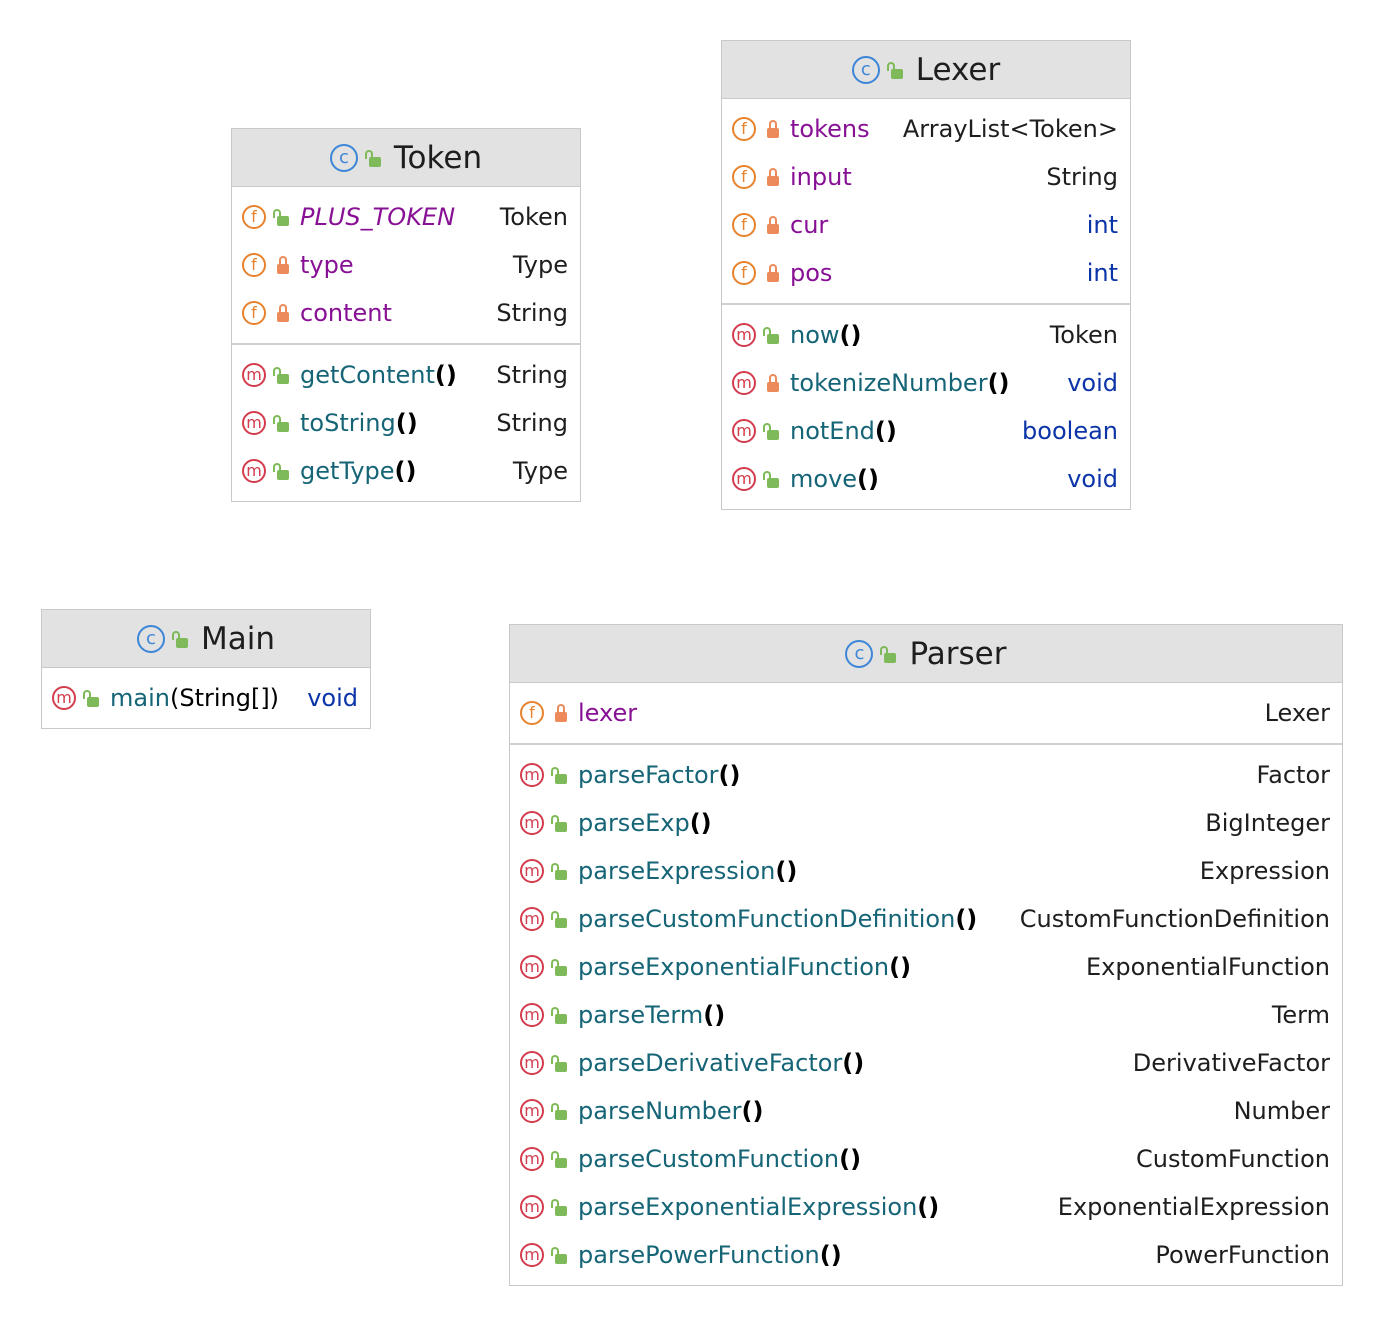  What do you see at coordinates (926, 823) in the screenshot?
I see `method-row: m parseExp() BigInteger` at bounding box center [926, 823].